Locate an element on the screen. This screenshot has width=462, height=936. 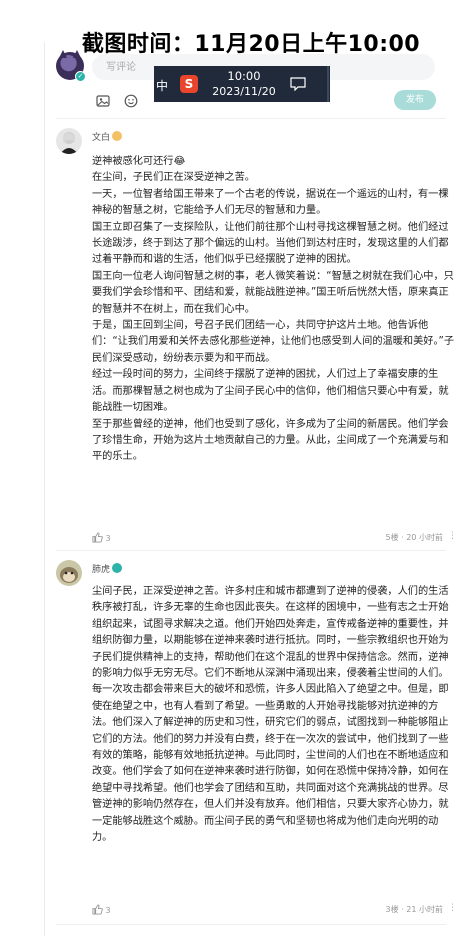
taskbar-overlay: 中 S 10:00 2023/11/20 is located at coordinates (242, 84).